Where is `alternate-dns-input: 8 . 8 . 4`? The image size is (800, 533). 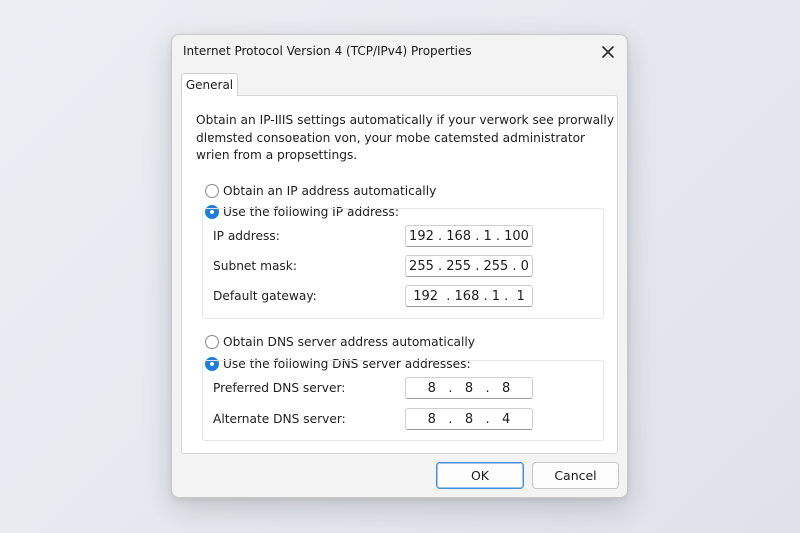
alternate-dns-input: 8 . 8 . 4 is located at coordinates (469, 419).